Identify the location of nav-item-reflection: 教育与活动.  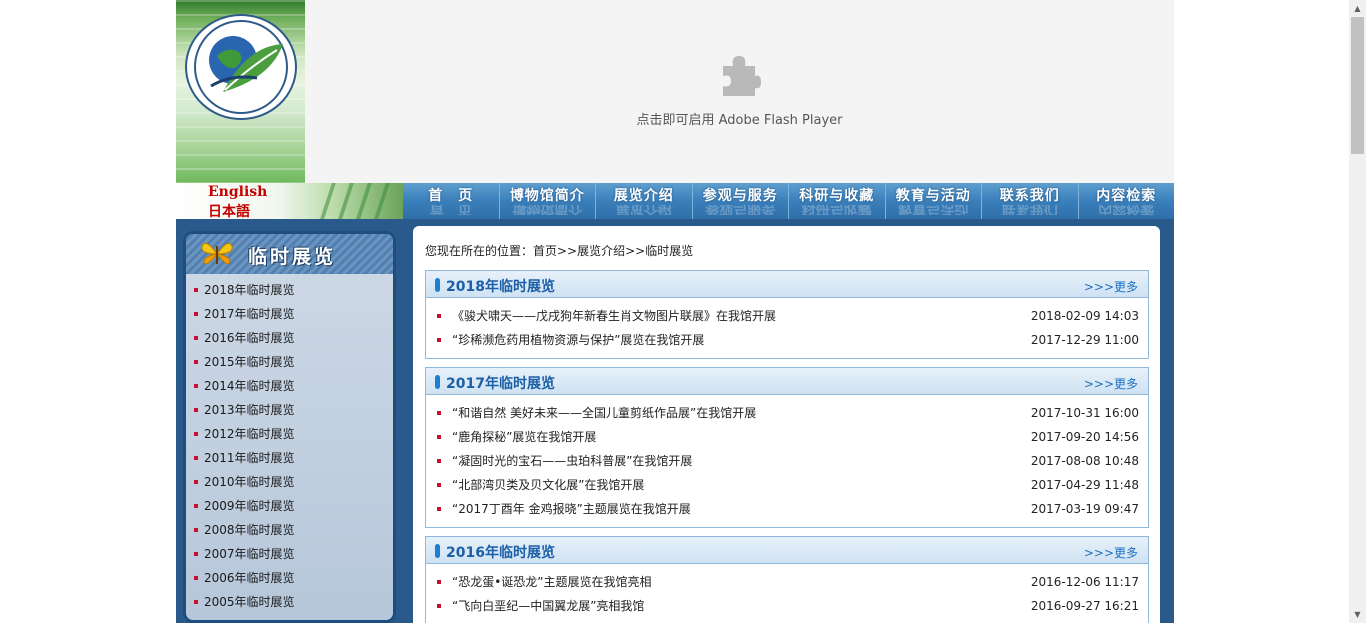
(933, 210).